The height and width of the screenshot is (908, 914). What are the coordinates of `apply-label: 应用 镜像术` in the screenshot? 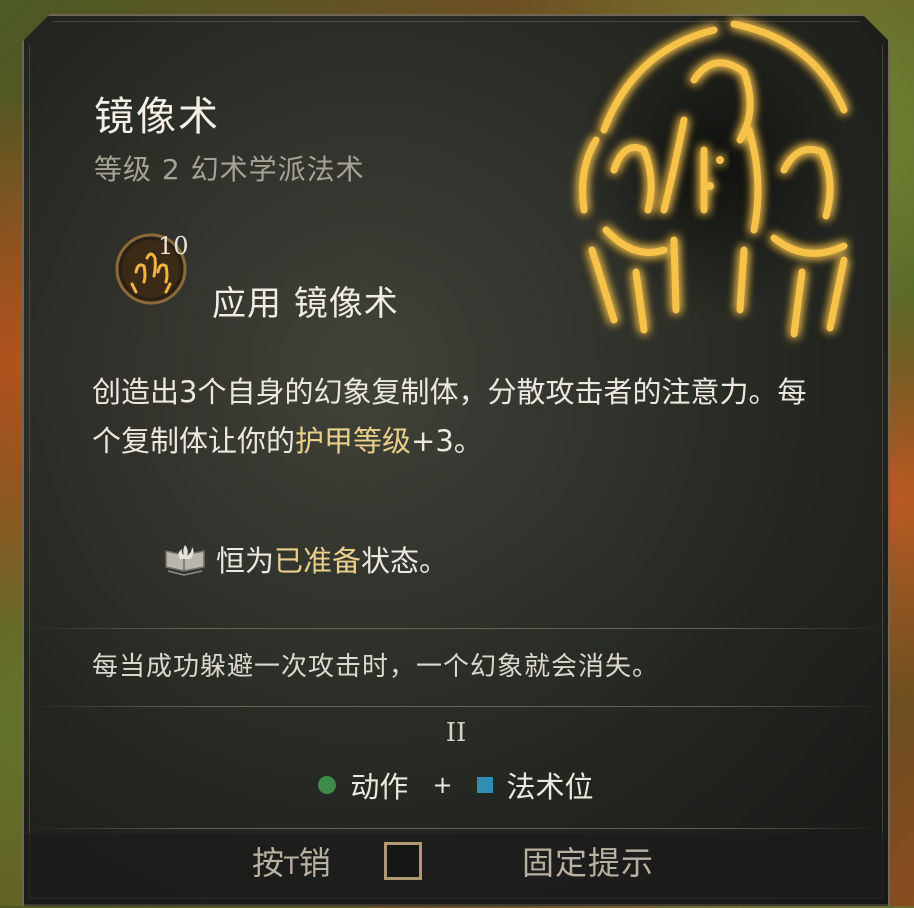 It's located at (305, 304).